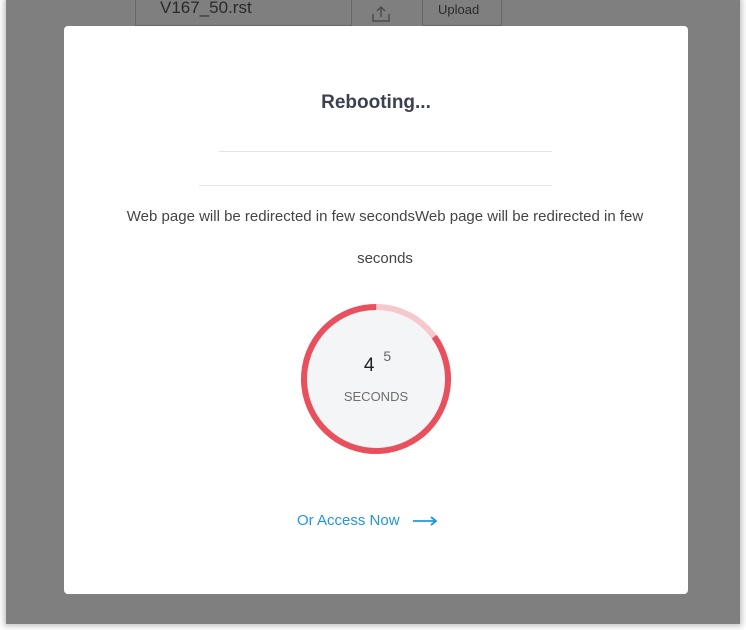  I want to click on countdown-previous-value: 5, so click(387, 356).